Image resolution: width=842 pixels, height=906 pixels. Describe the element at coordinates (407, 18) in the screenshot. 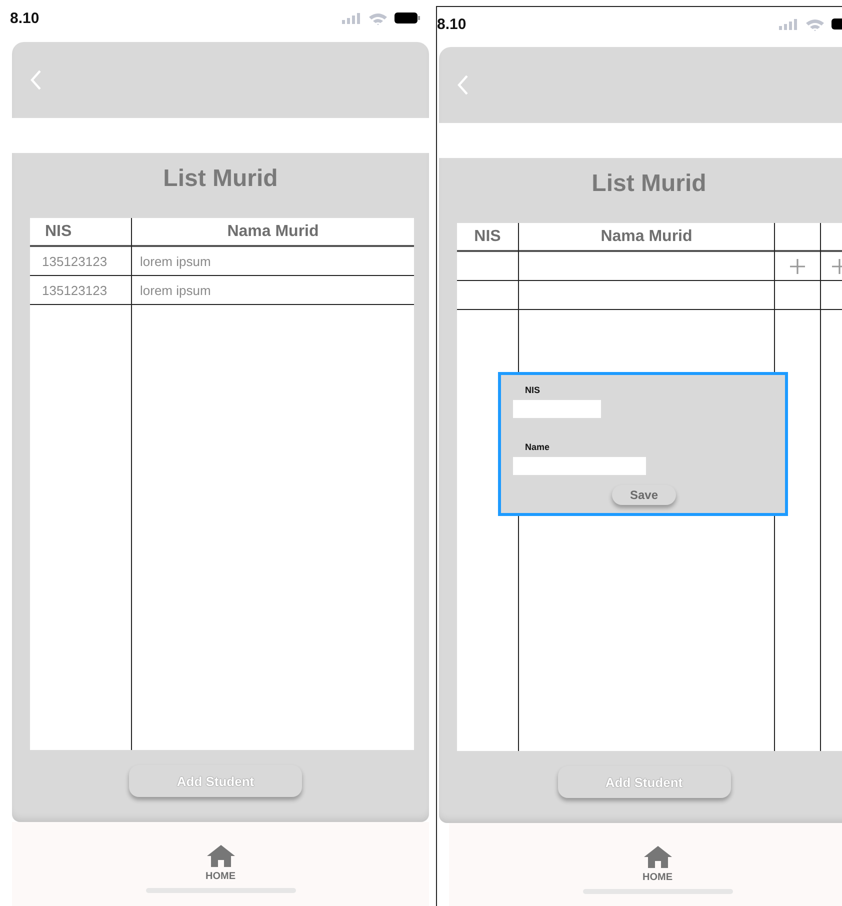

I see `battery-icon` at that location.